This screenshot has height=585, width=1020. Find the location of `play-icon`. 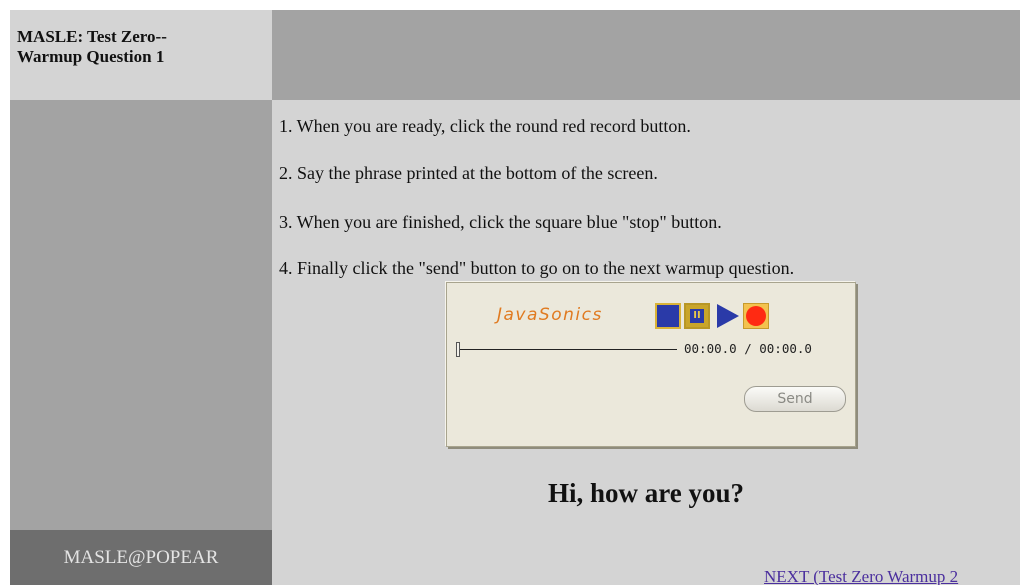

play-icon is located at coordinates (728, 316).